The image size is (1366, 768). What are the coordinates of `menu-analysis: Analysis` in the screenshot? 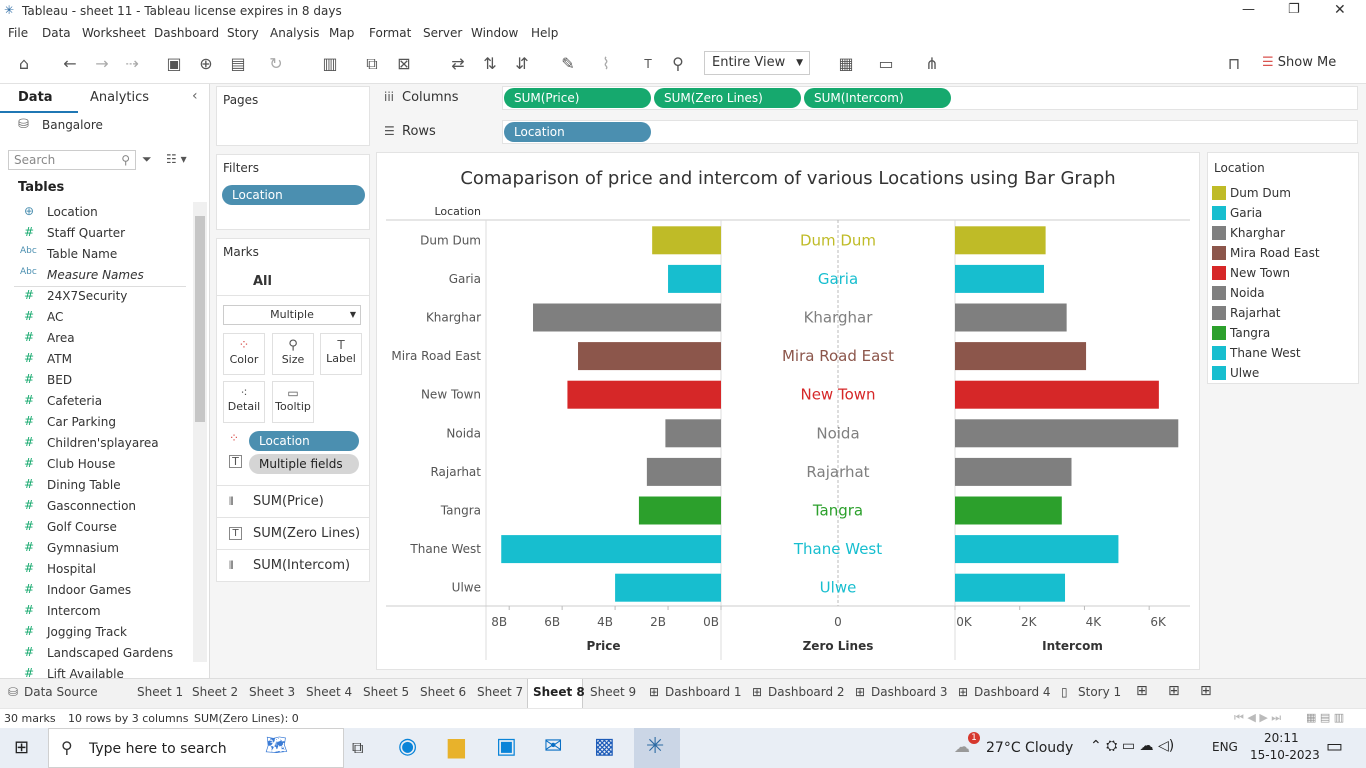 It's located at (294, 33).